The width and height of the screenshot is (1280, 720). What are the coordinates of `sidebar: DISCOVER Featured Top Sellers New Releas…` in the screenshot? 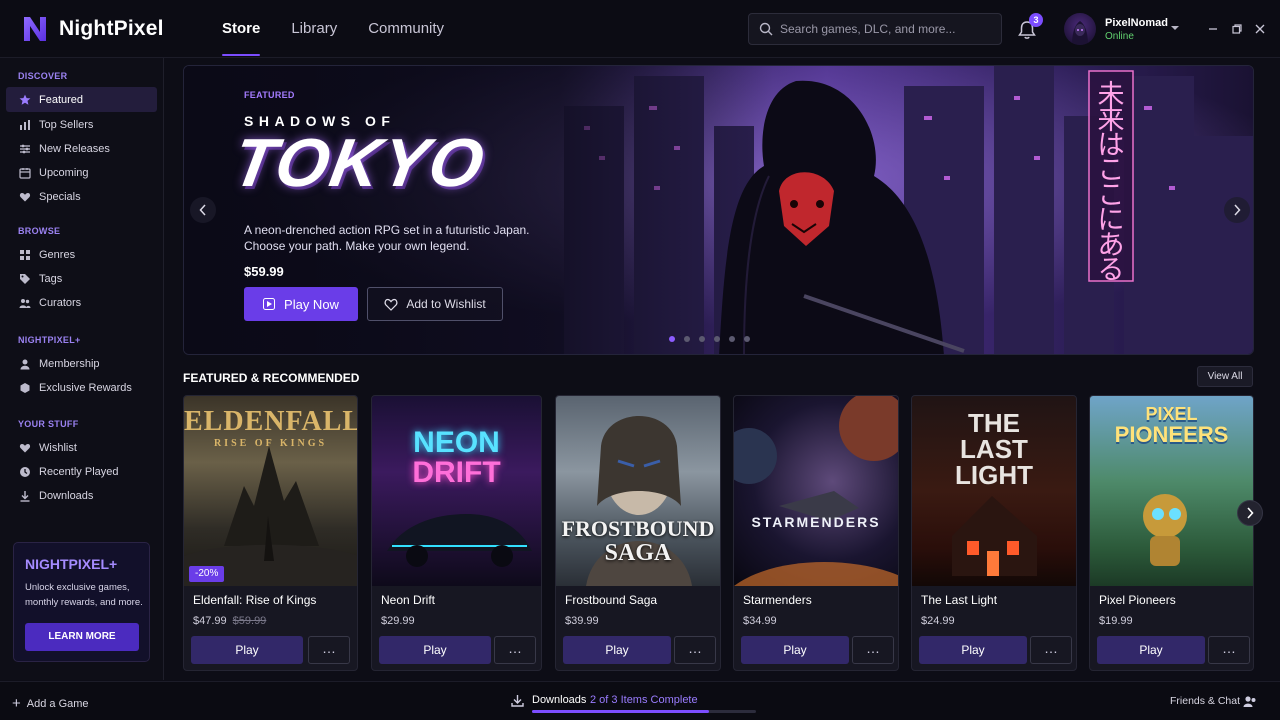 It's located at (82, 369).